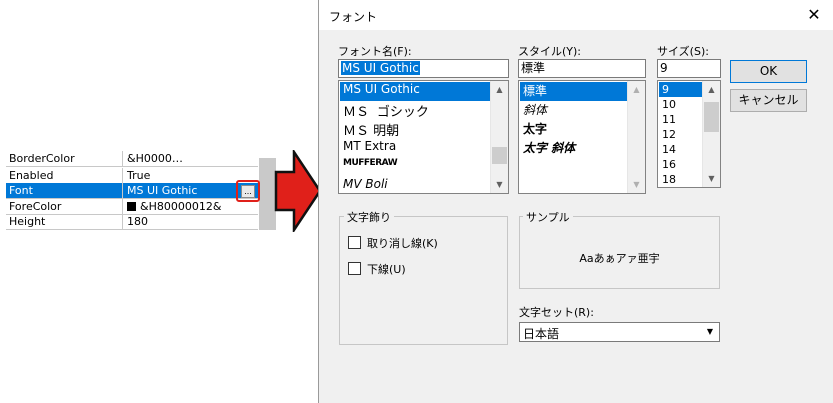  I want to click on property-name: ForeColor, so click(64, 206).